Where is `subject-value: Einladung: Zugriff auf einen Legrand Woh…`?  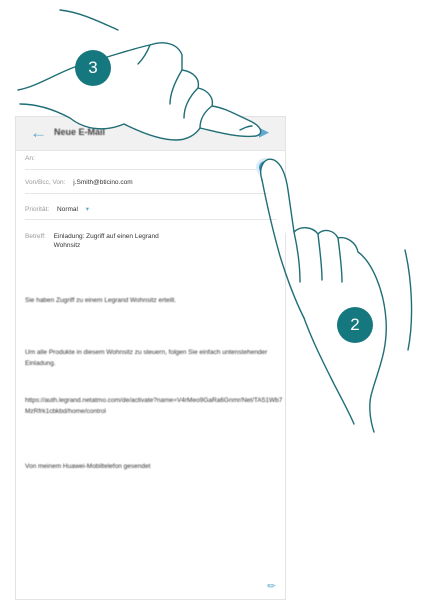 subject-value: Einladung: Zugriff auf einen Legrand Woh… is located at coordinates (106, 241).